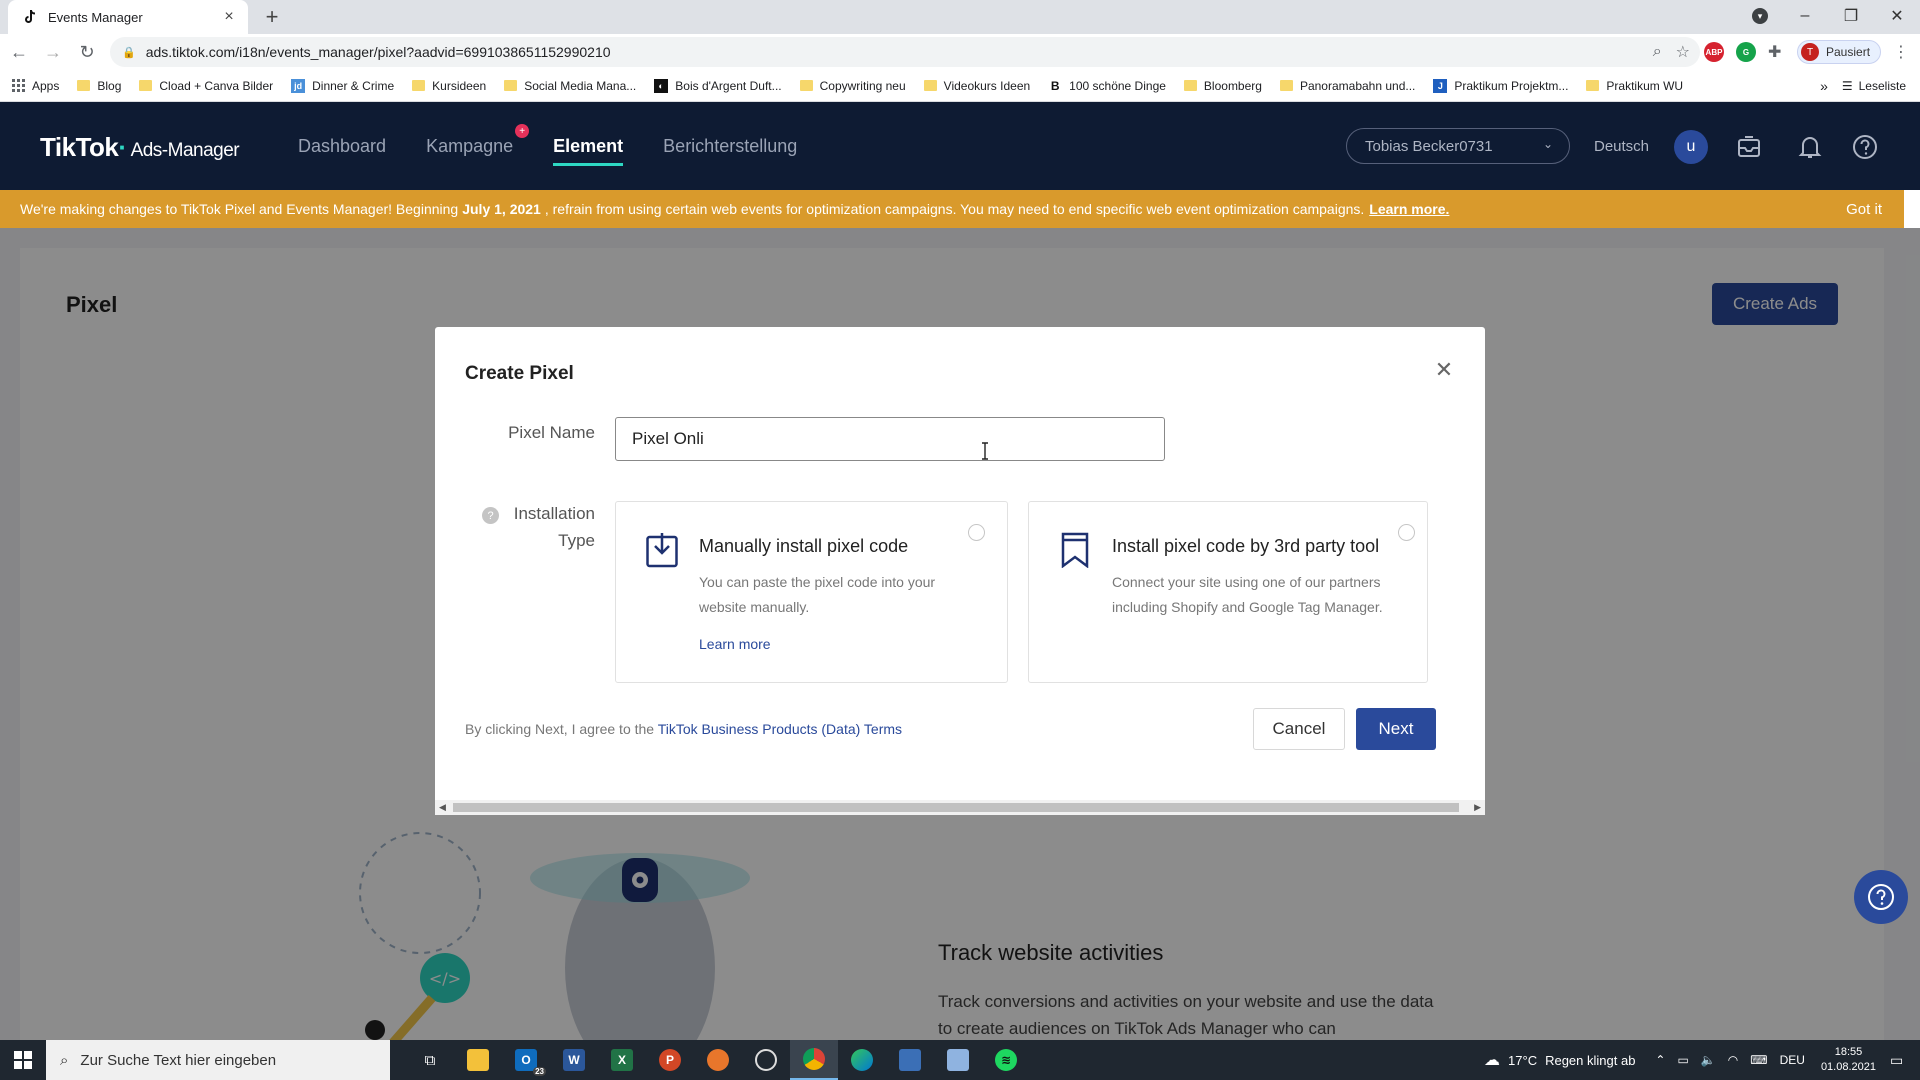  Describe the element at coordinates (910, 1060) in the screenshot. I see `taskbar-app-window` at that location.